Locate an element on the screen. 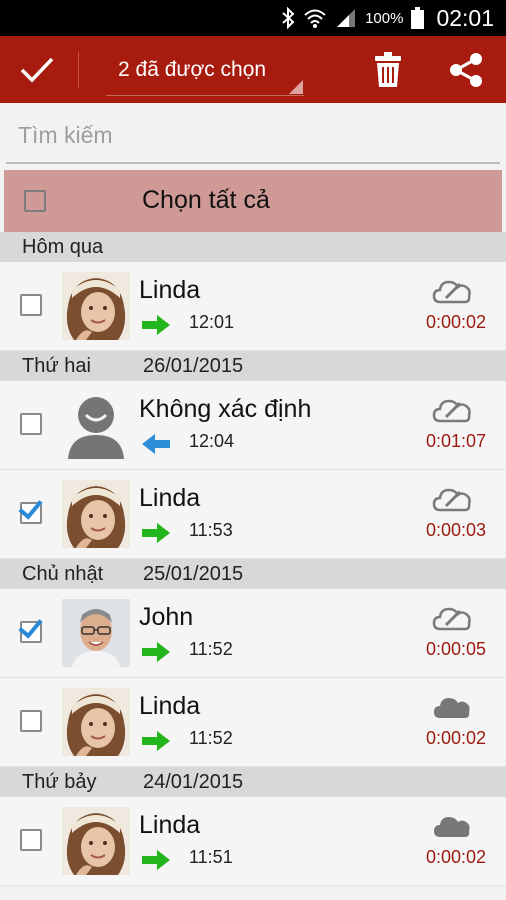 The height and width of the screenshot is (900, 506). signal-icon is located at coordinates (346, 18).